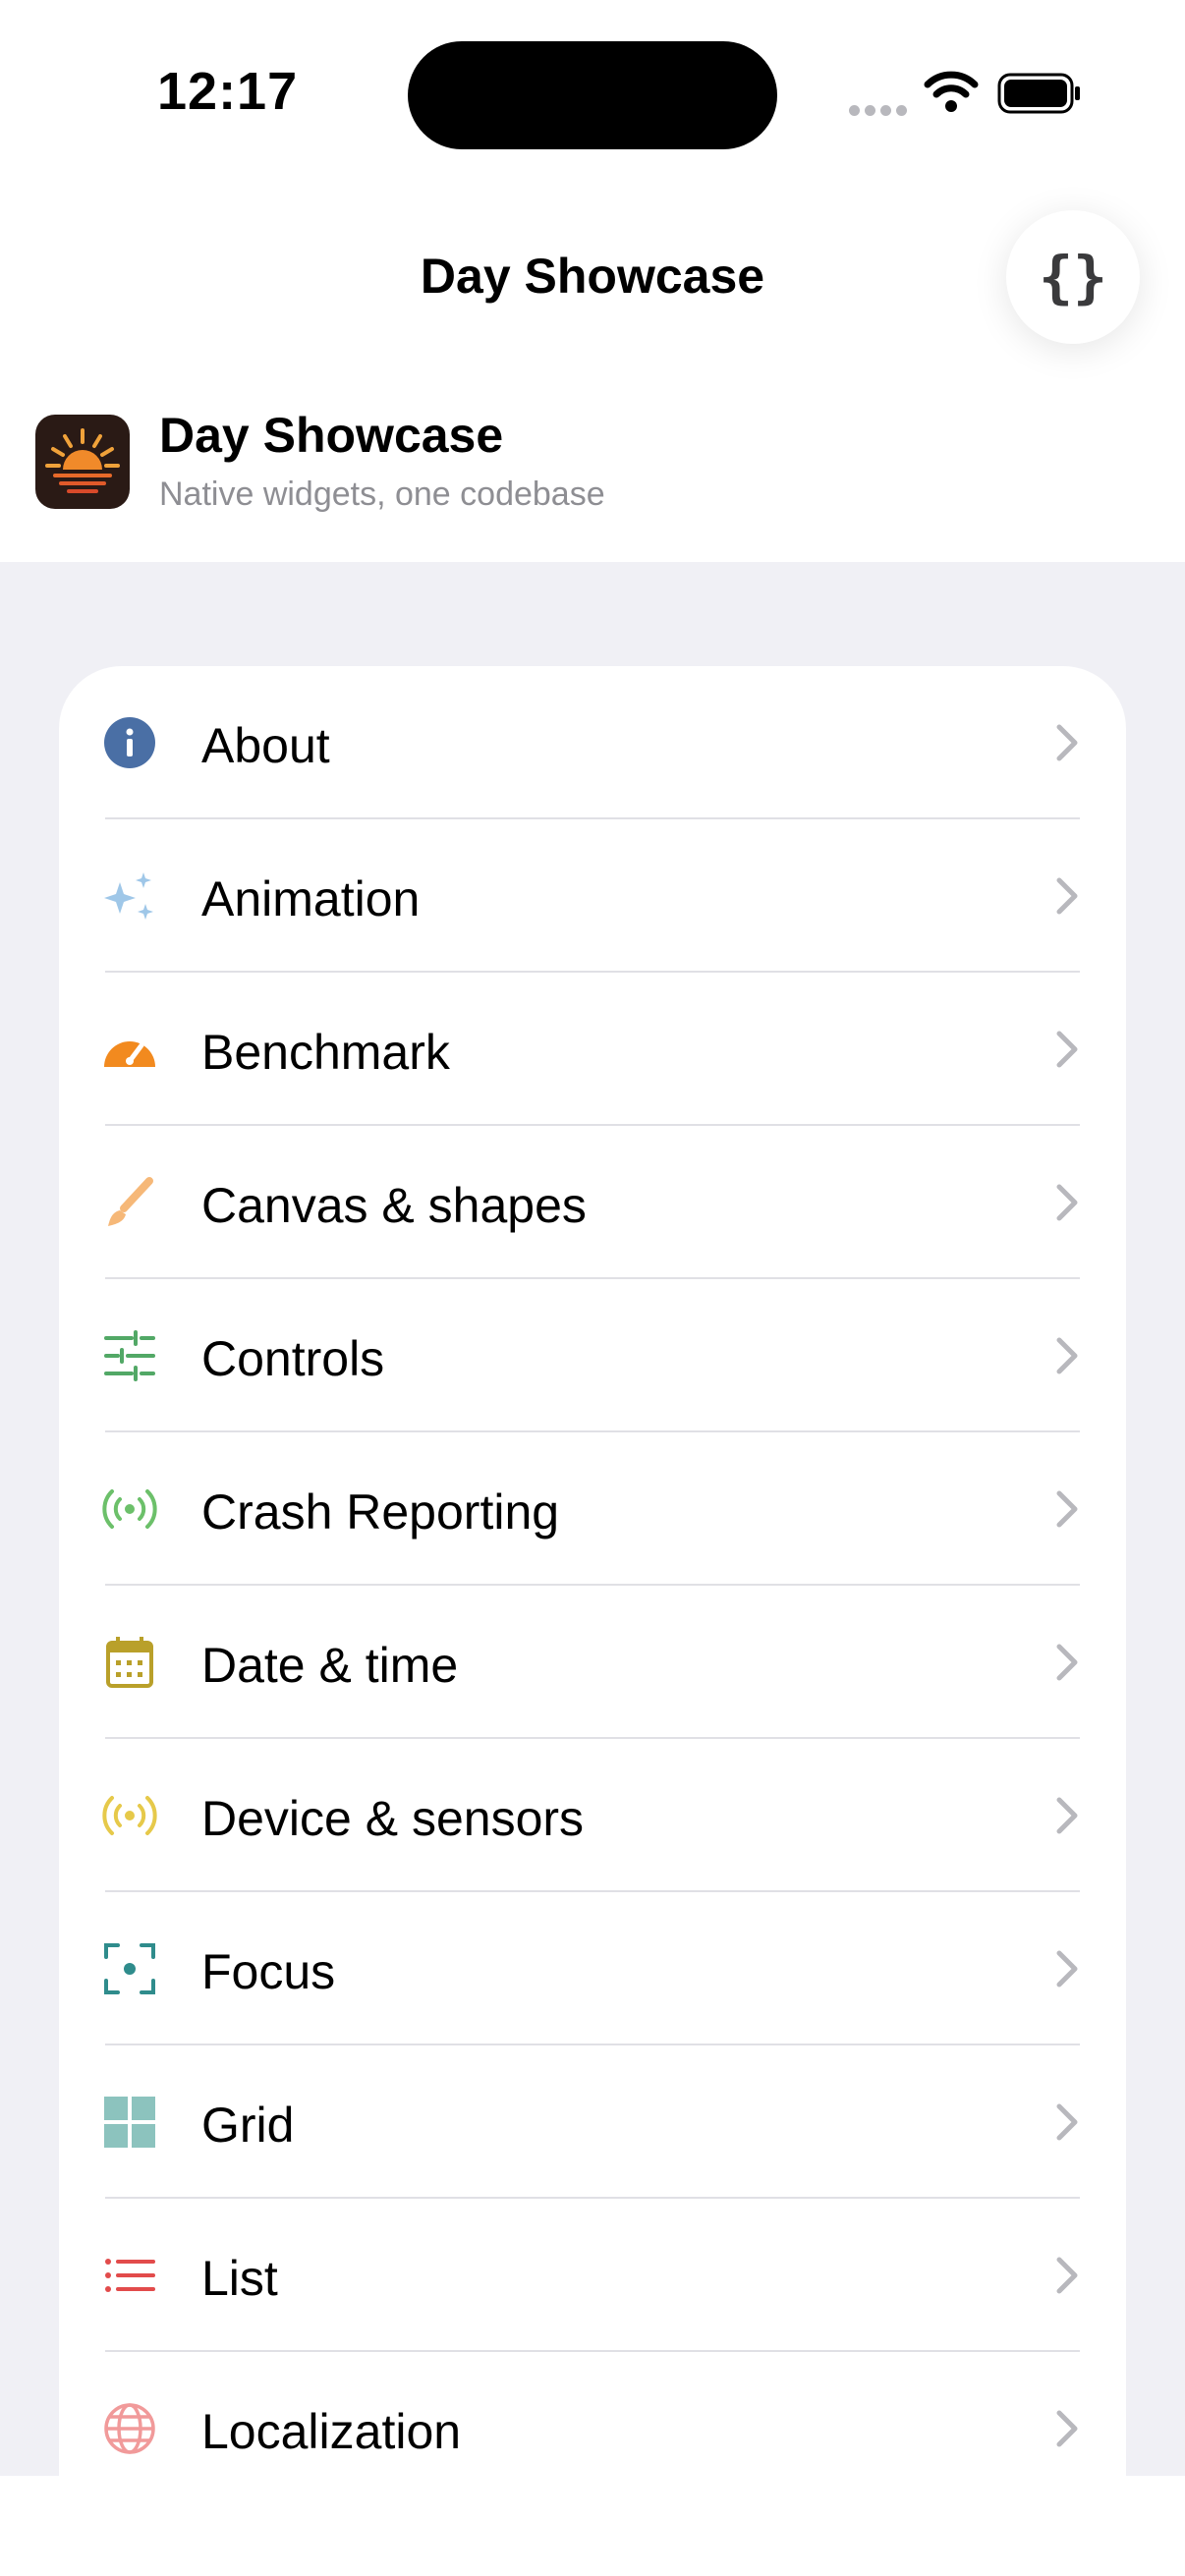 The image size is (1185, 2576). Describe the element at coordinates (592, 2122) in the screenshot. I see `list-item-grid: Grid` at that location.